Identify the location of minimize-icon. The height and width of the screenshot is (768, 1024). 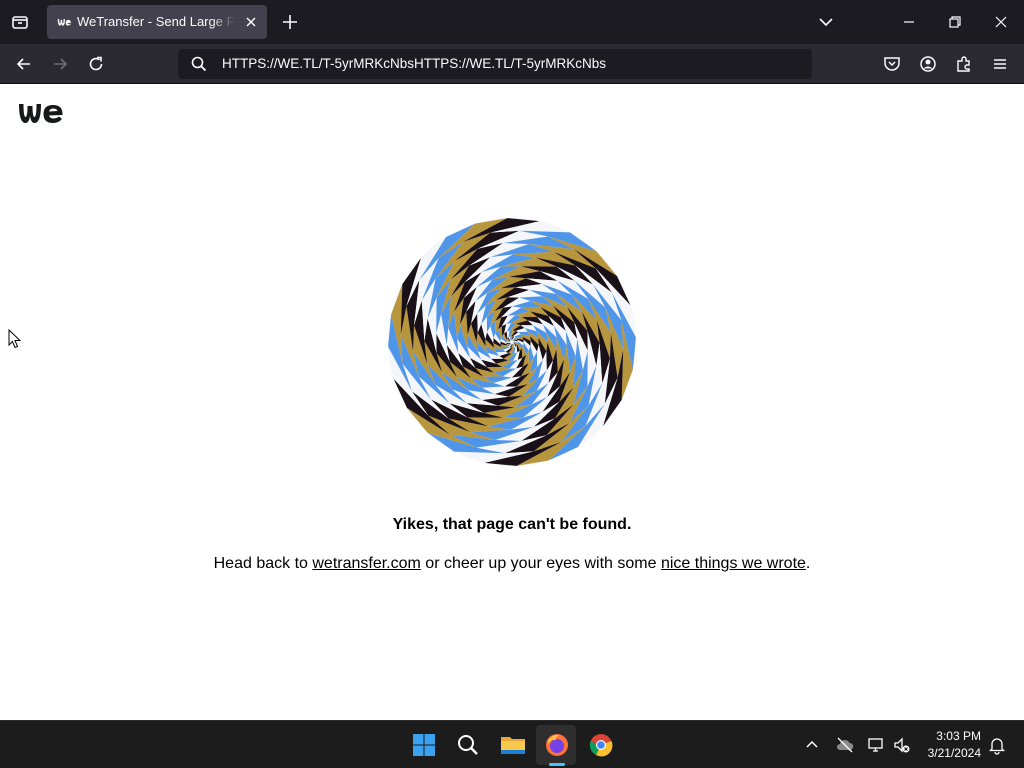
(909, 22).